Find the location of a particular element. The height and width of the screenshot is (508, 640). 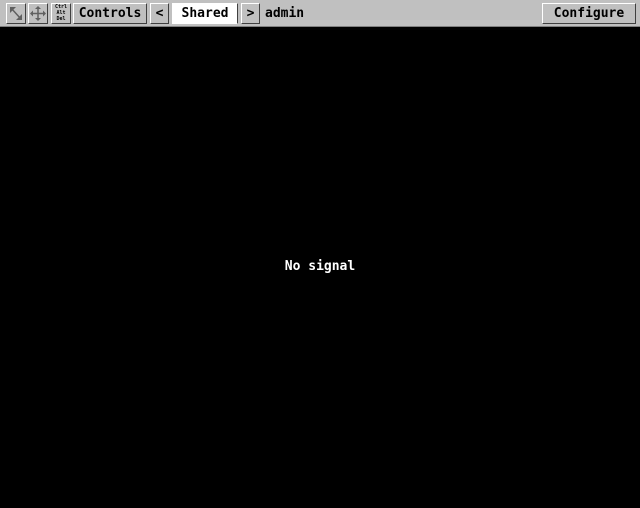

resize-arrow-icon is located at coordinates (16, 13).